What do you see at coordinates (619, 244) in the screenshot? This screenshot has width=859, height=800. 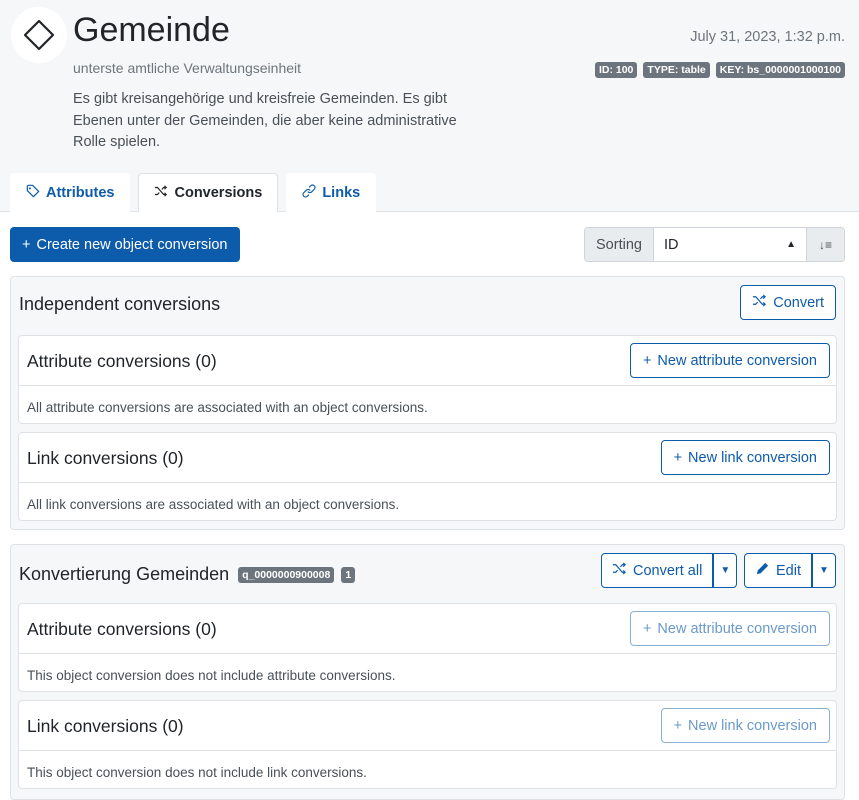 I see `sorting-label: Sorting` at bounding box center [619, 244].